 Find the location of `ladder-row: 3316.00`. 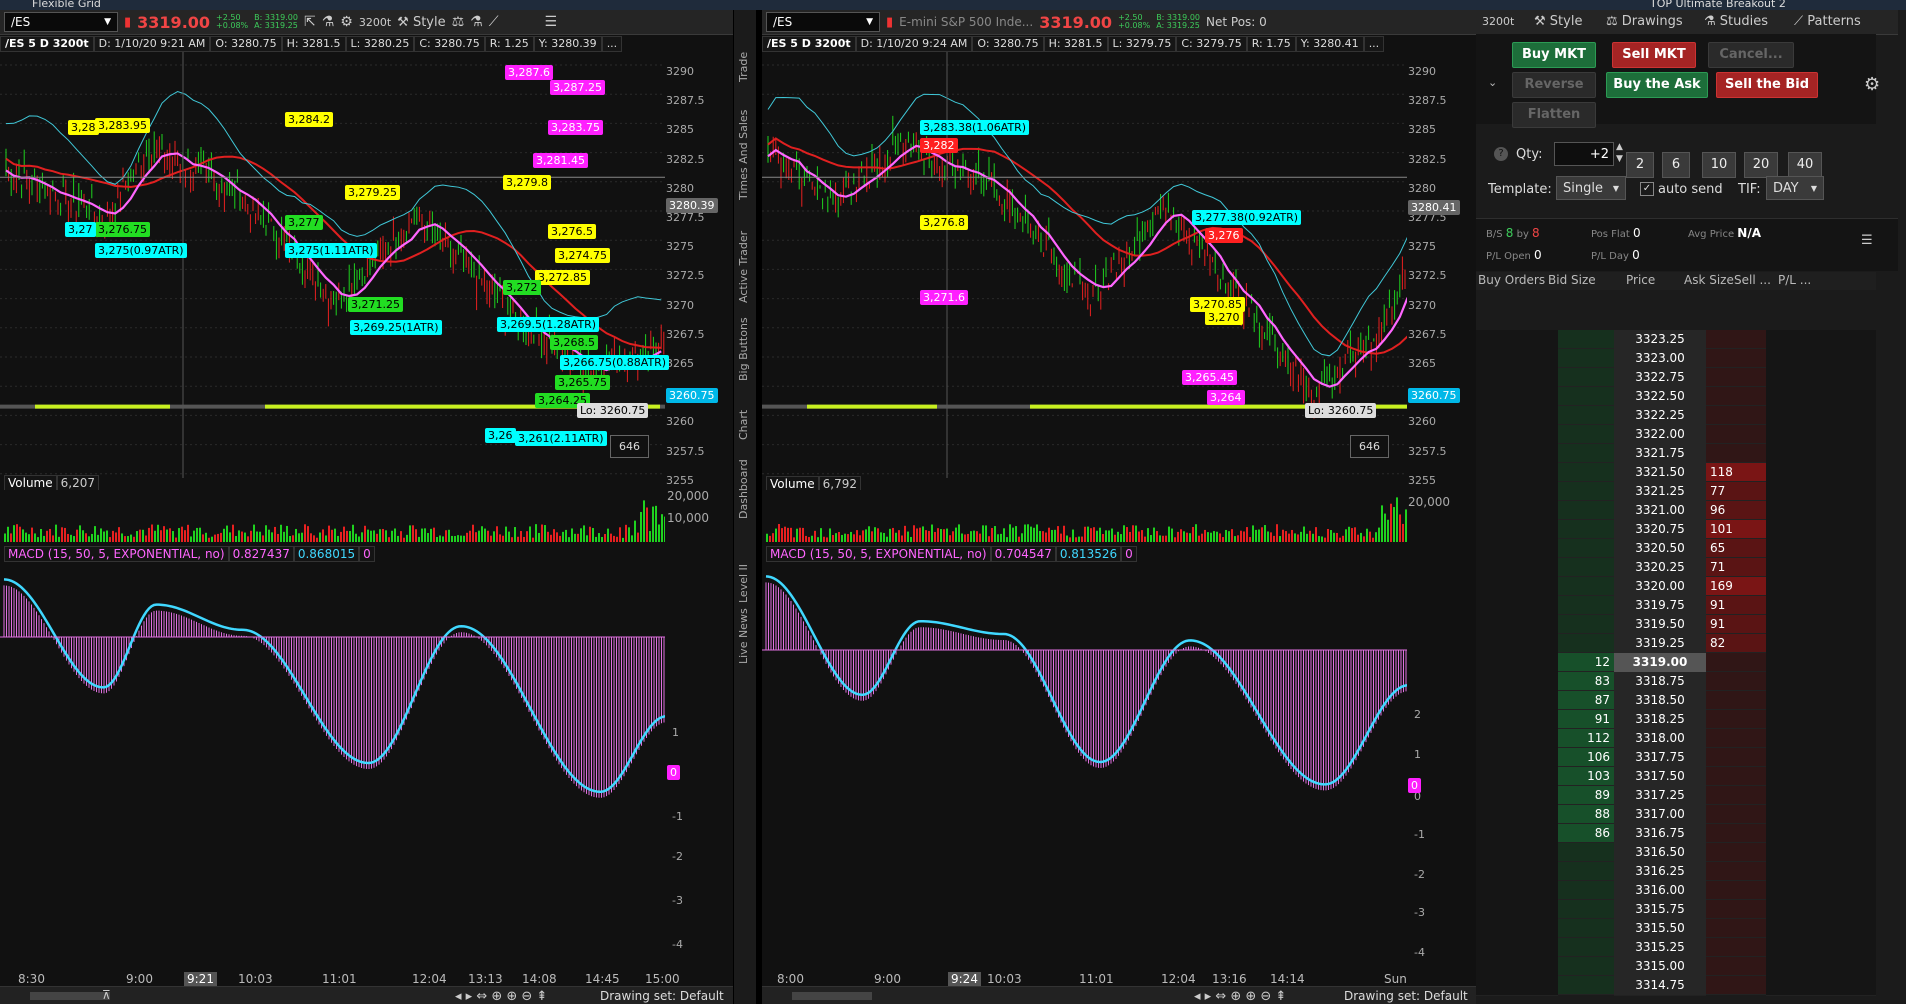

ladder-row: 3316.00 is located at coordinates (1687, 891).